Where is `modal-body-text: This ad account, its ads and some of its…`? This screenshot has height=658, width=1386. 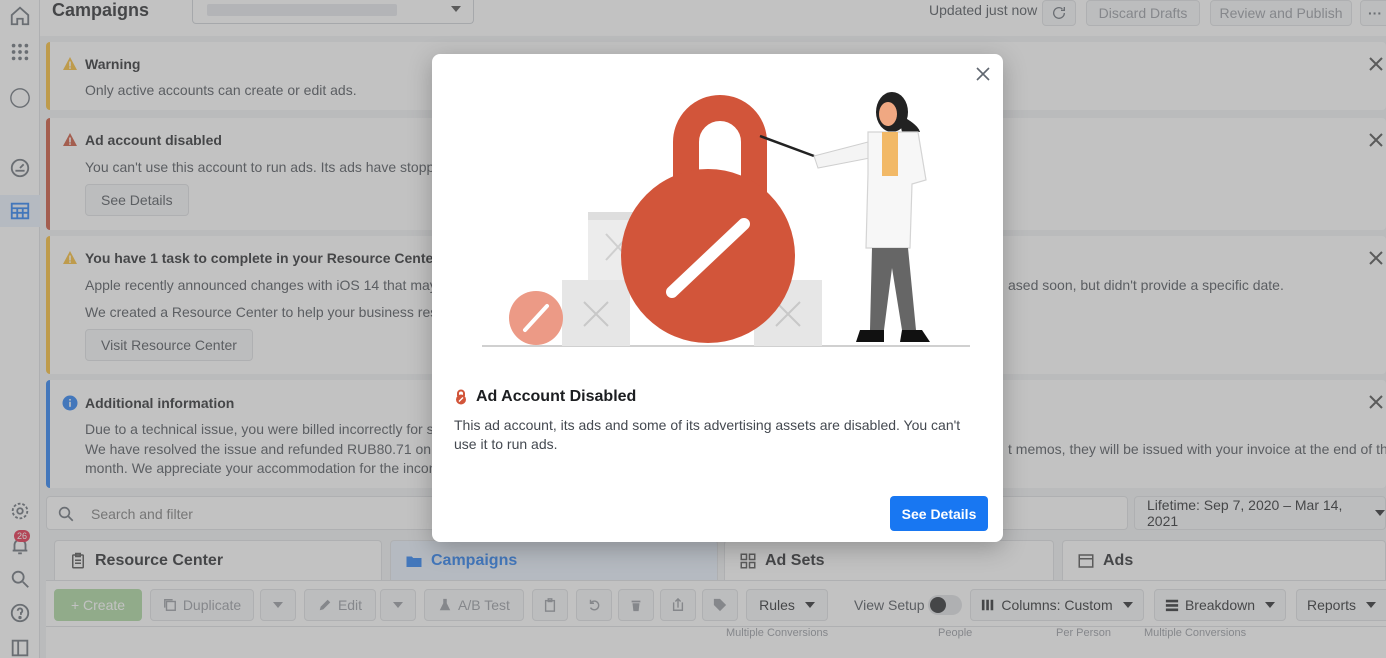
modal-body-text: This ad account, its ads and some of its… is located at coordinates (707, 434).